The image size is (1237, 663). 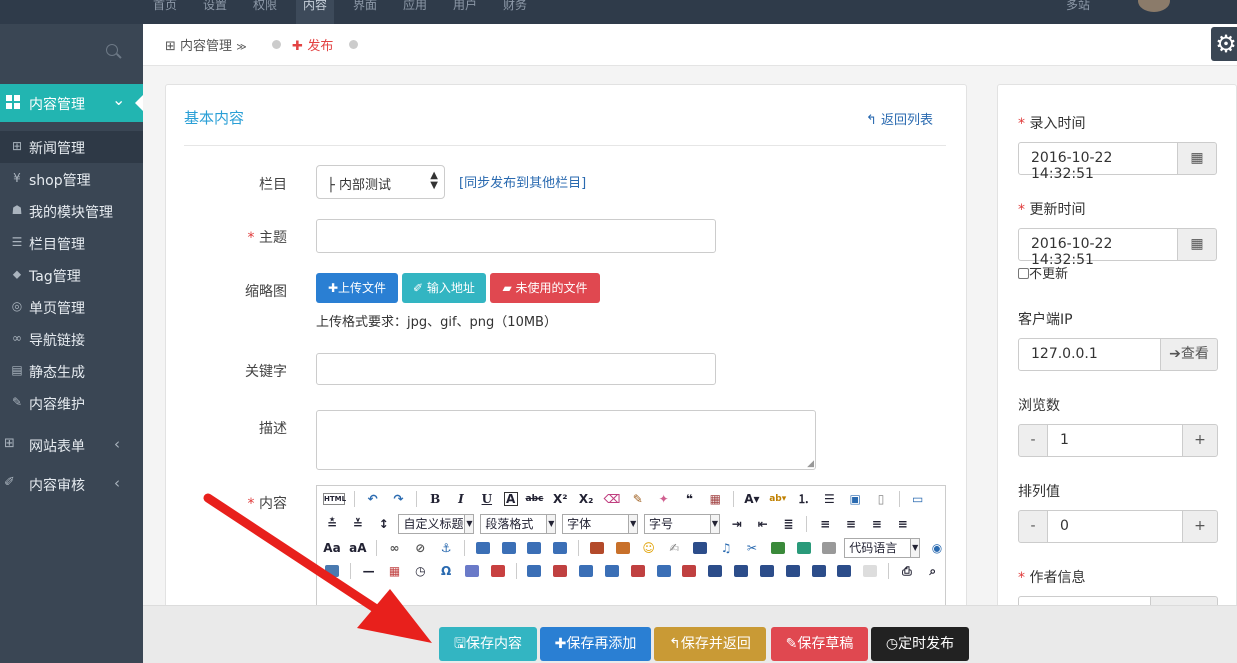 I want to click on top-nav-finance: 财务, so click(x=515, y=12).